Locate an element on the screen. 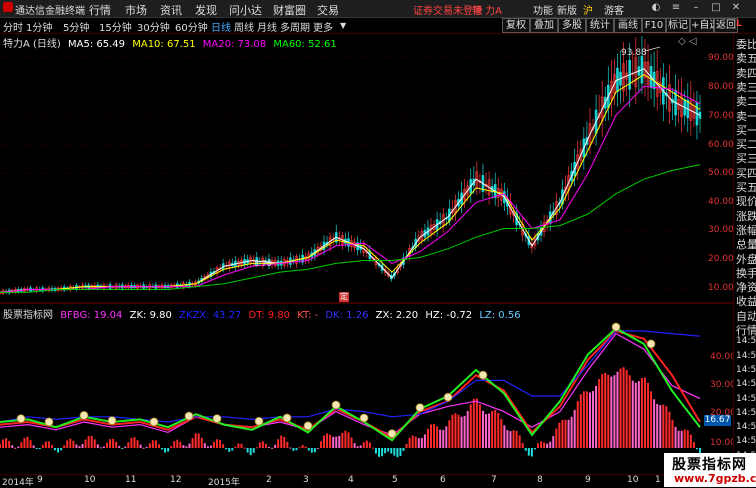  close-icon: ✕ is located at coordinates (736, 7).